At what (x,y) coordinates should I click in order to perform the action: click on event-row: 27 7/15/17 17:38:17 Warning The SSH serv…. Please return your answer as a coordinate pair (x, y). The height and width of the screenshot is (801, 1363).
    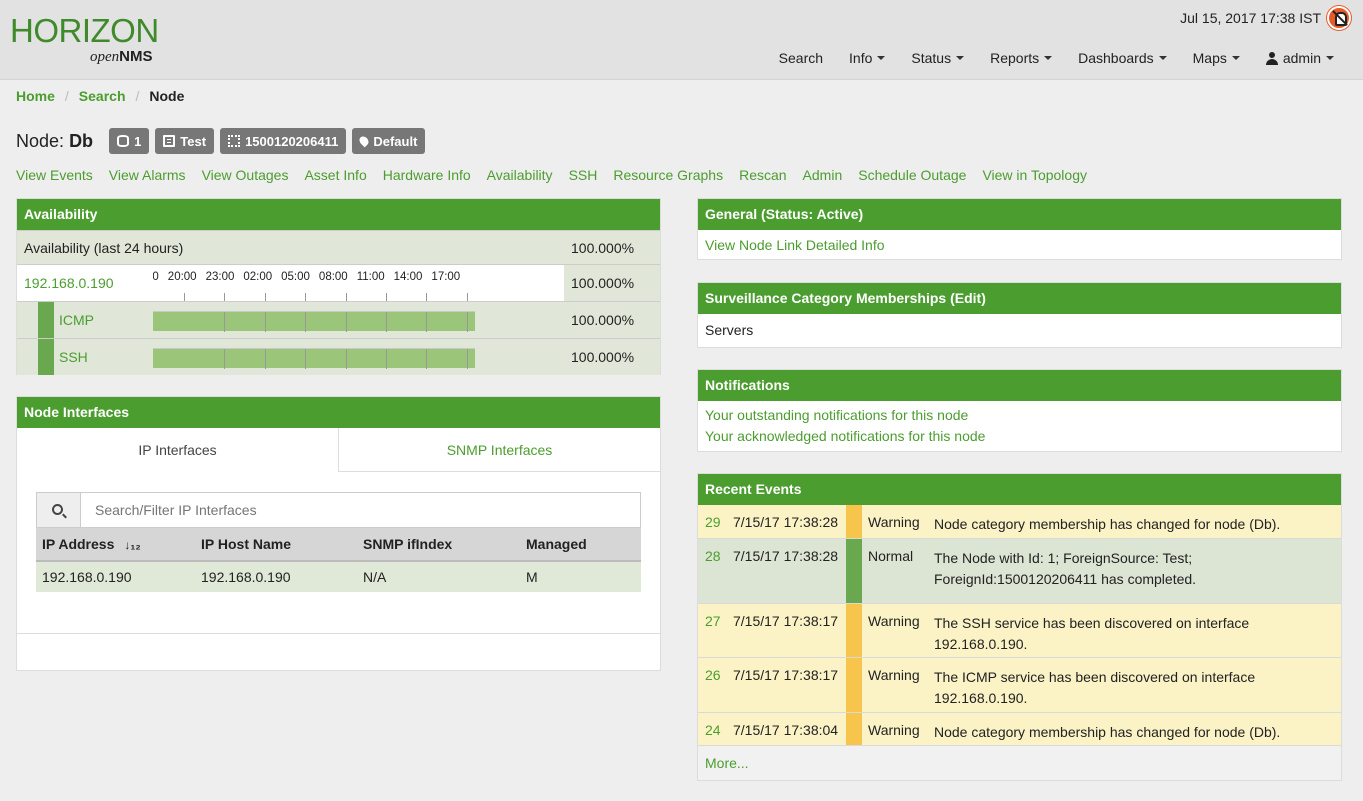
    Looking at the image, I should click on (1019, 631).